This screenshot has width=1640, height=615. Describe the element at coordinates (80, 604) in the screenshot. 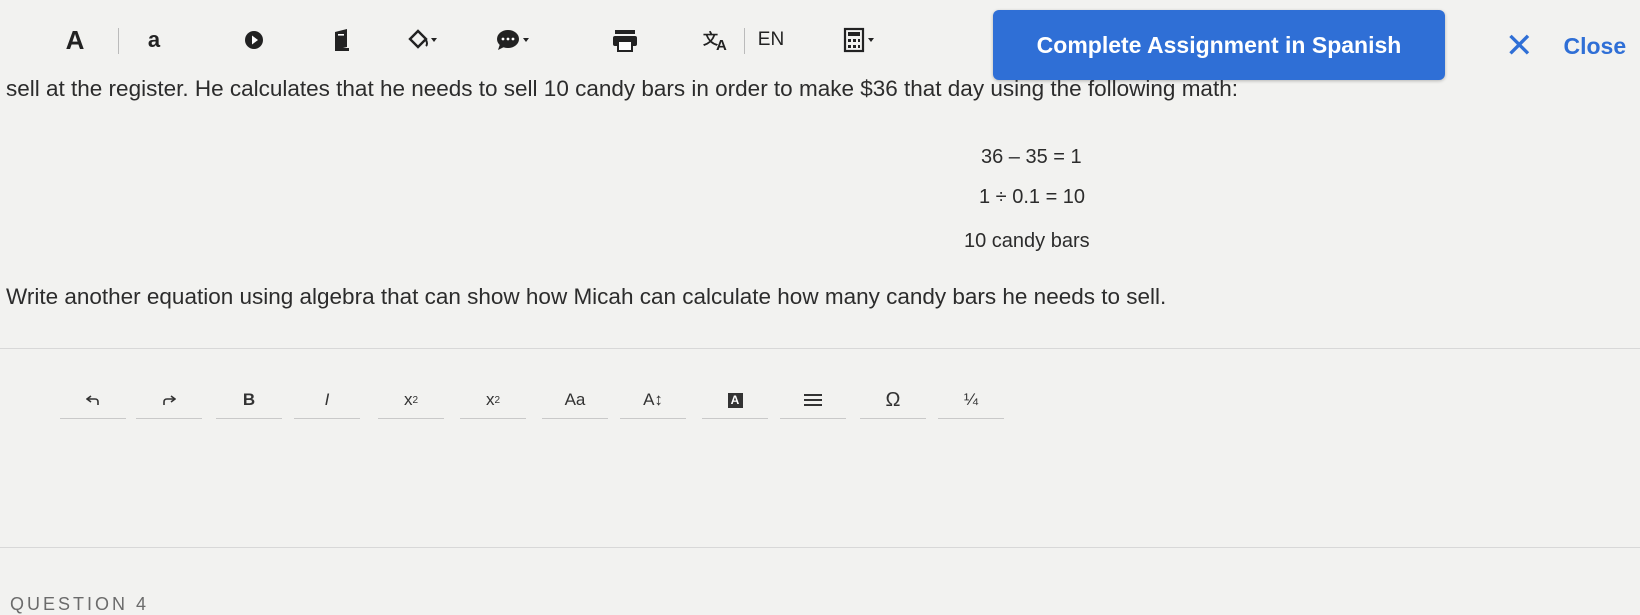

I see `next-question-label: QUESTION 4` at that location.